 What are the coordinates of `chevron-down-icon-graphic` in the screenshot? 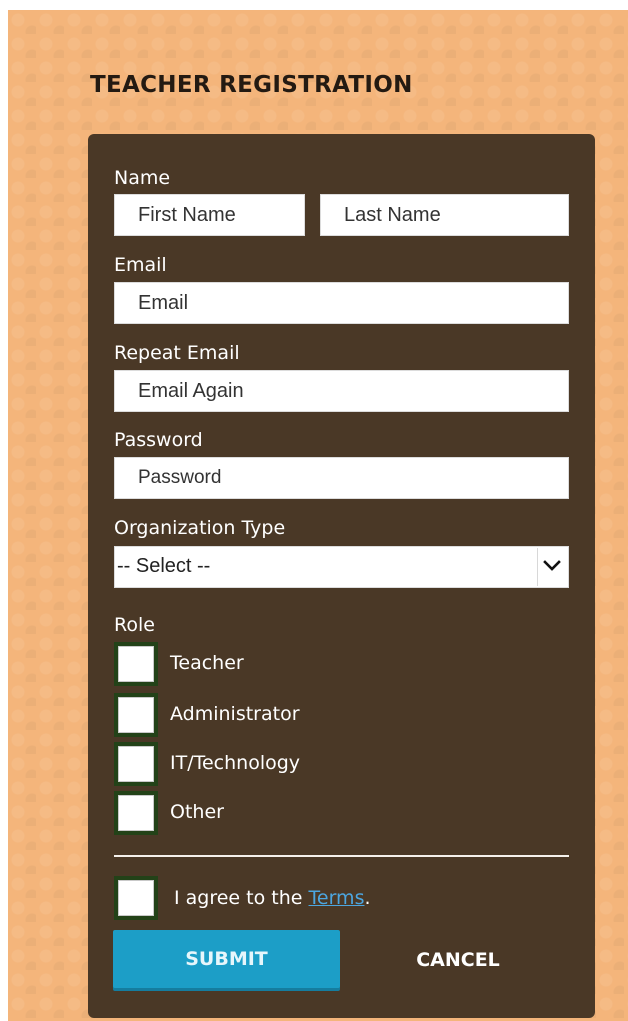 It's located at (552, 565).